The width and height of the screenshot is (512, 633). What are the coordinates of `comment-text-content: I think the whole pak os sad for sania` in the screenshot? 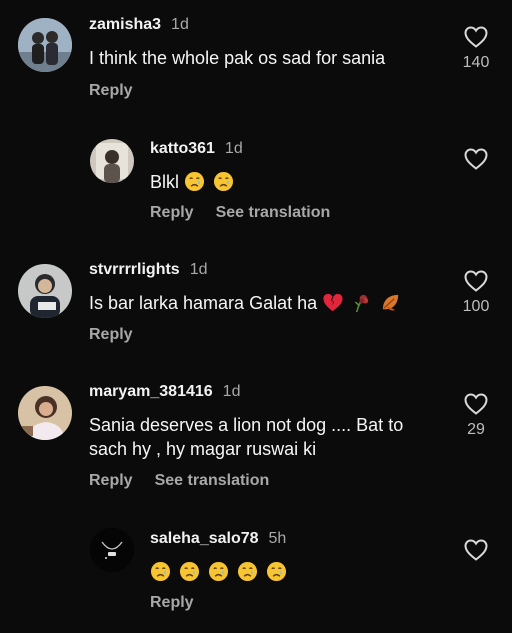 It's located at (237, 58).